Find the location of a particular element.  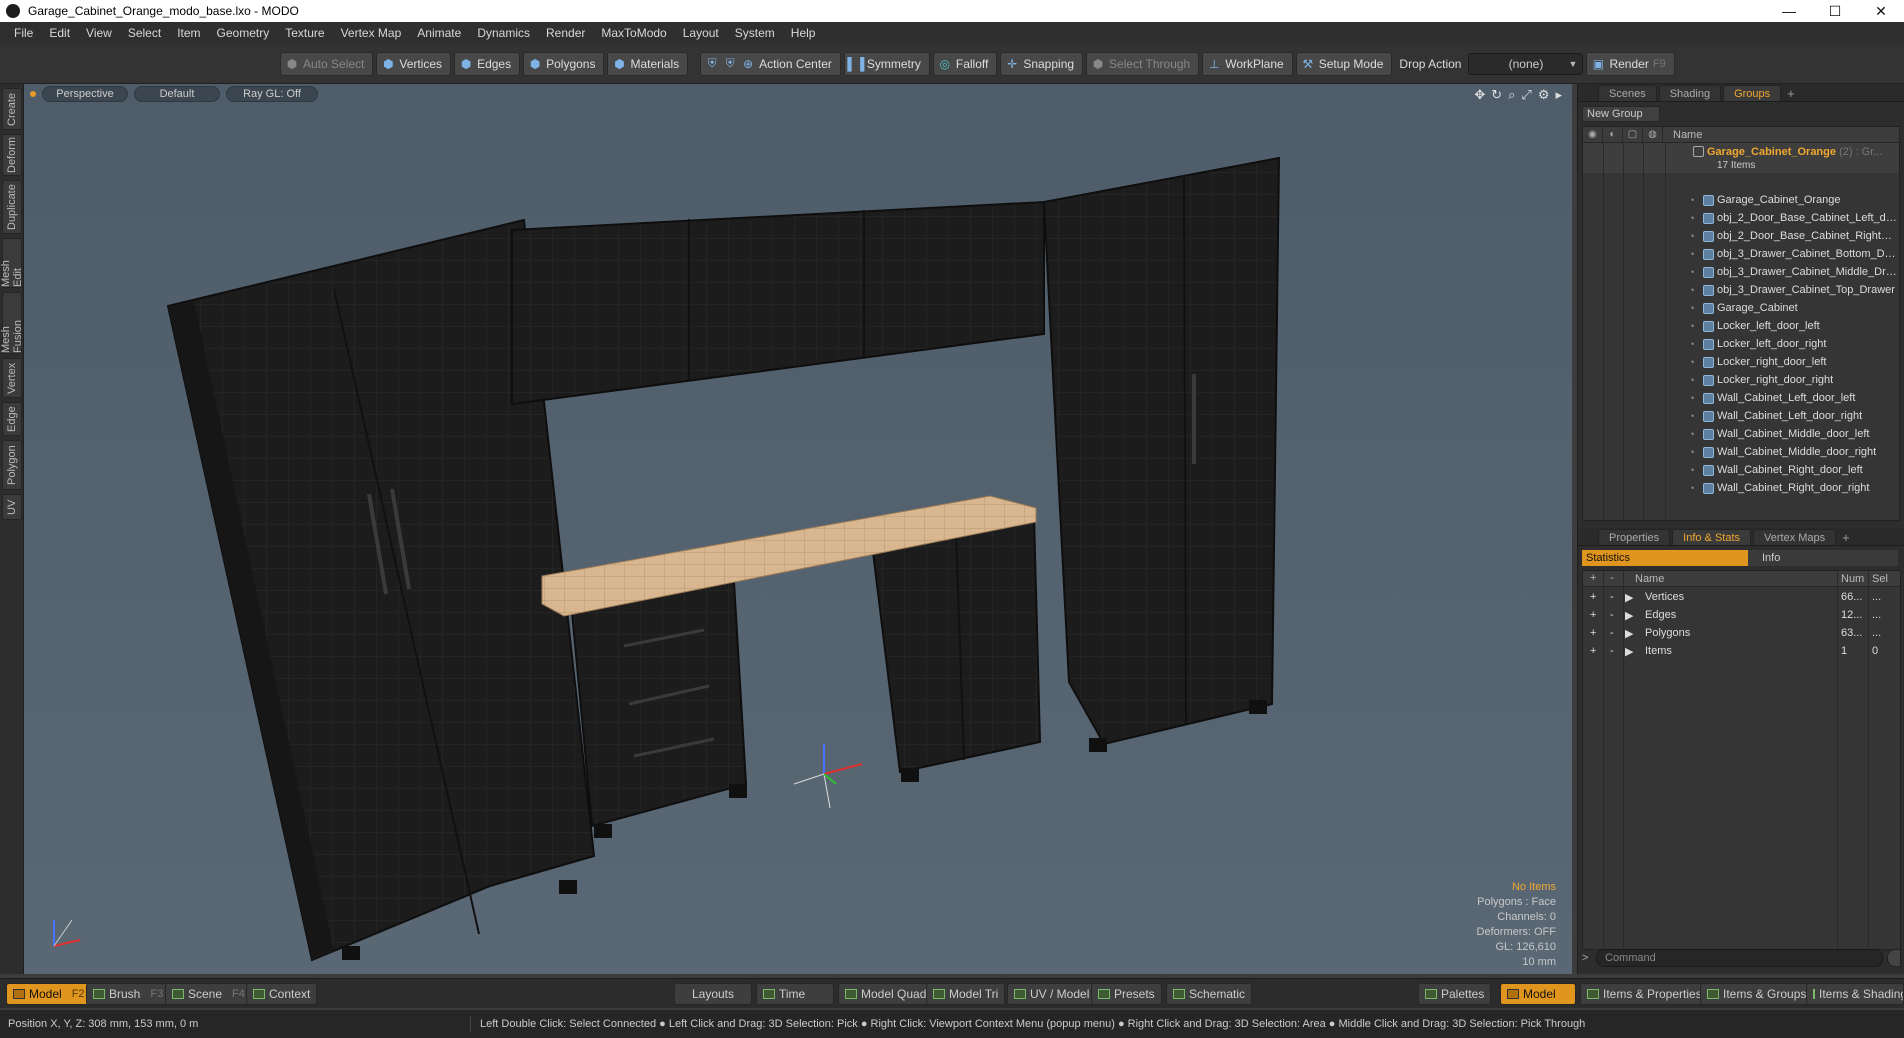

menu-texture: Texture is located at coordinates (304, 33).